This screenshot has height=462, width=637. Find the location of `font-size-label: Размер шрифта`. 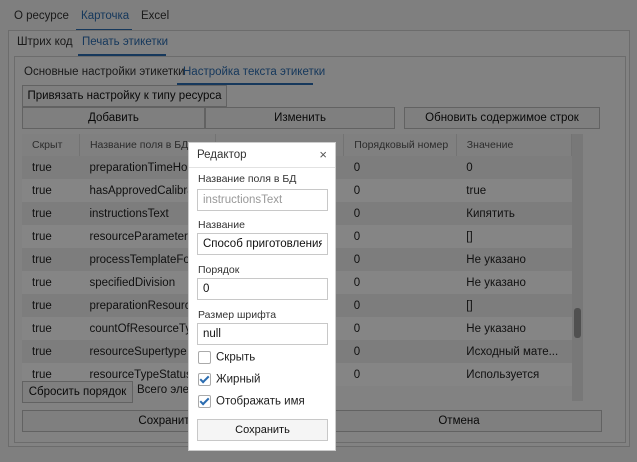

font-size-label: Размер шрифта is located at coordinates (237, 315).